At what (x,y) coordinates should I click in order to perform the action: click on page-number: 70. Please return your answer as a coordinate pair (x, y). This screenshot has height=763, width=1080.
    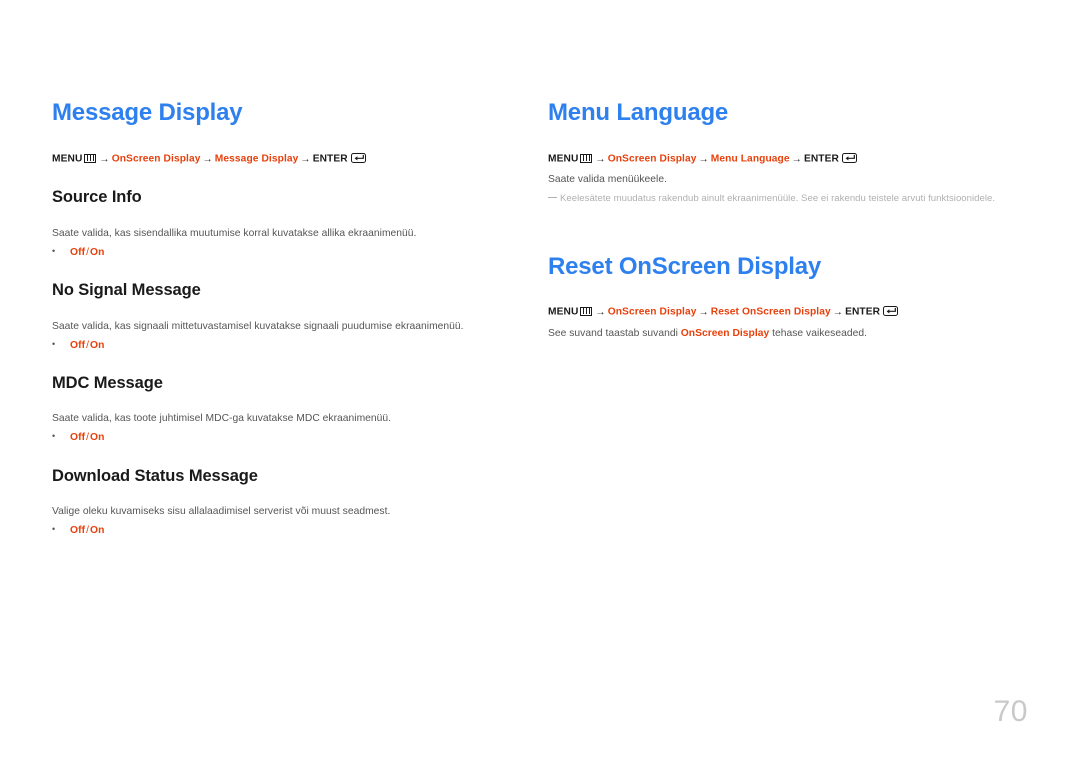
    Looking at the image, I should click on (1010, 711).